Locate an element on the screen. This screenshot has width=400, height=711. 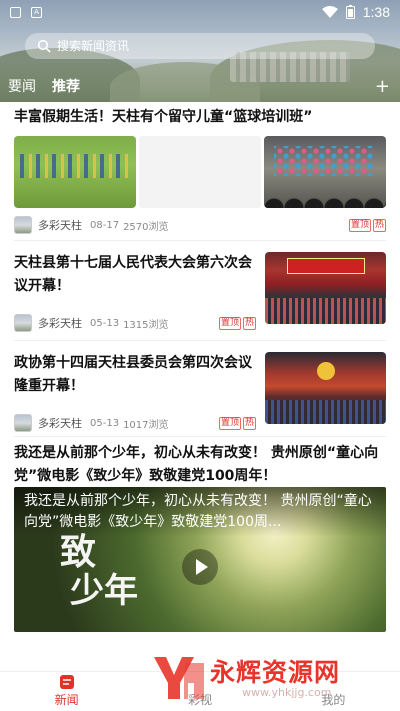
nav-news: 新闻 is located at coordinates (66, 691).